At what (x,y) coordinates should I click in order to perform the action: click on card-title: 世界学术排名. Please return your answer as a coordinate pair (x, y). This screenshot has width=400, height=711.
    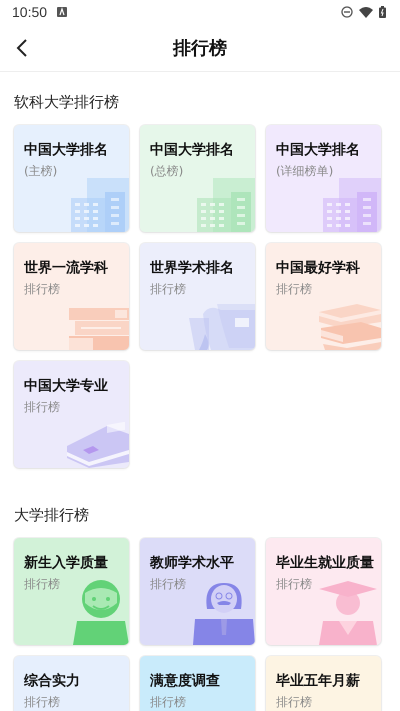
    Looking at the image, I should click on (192, 268).